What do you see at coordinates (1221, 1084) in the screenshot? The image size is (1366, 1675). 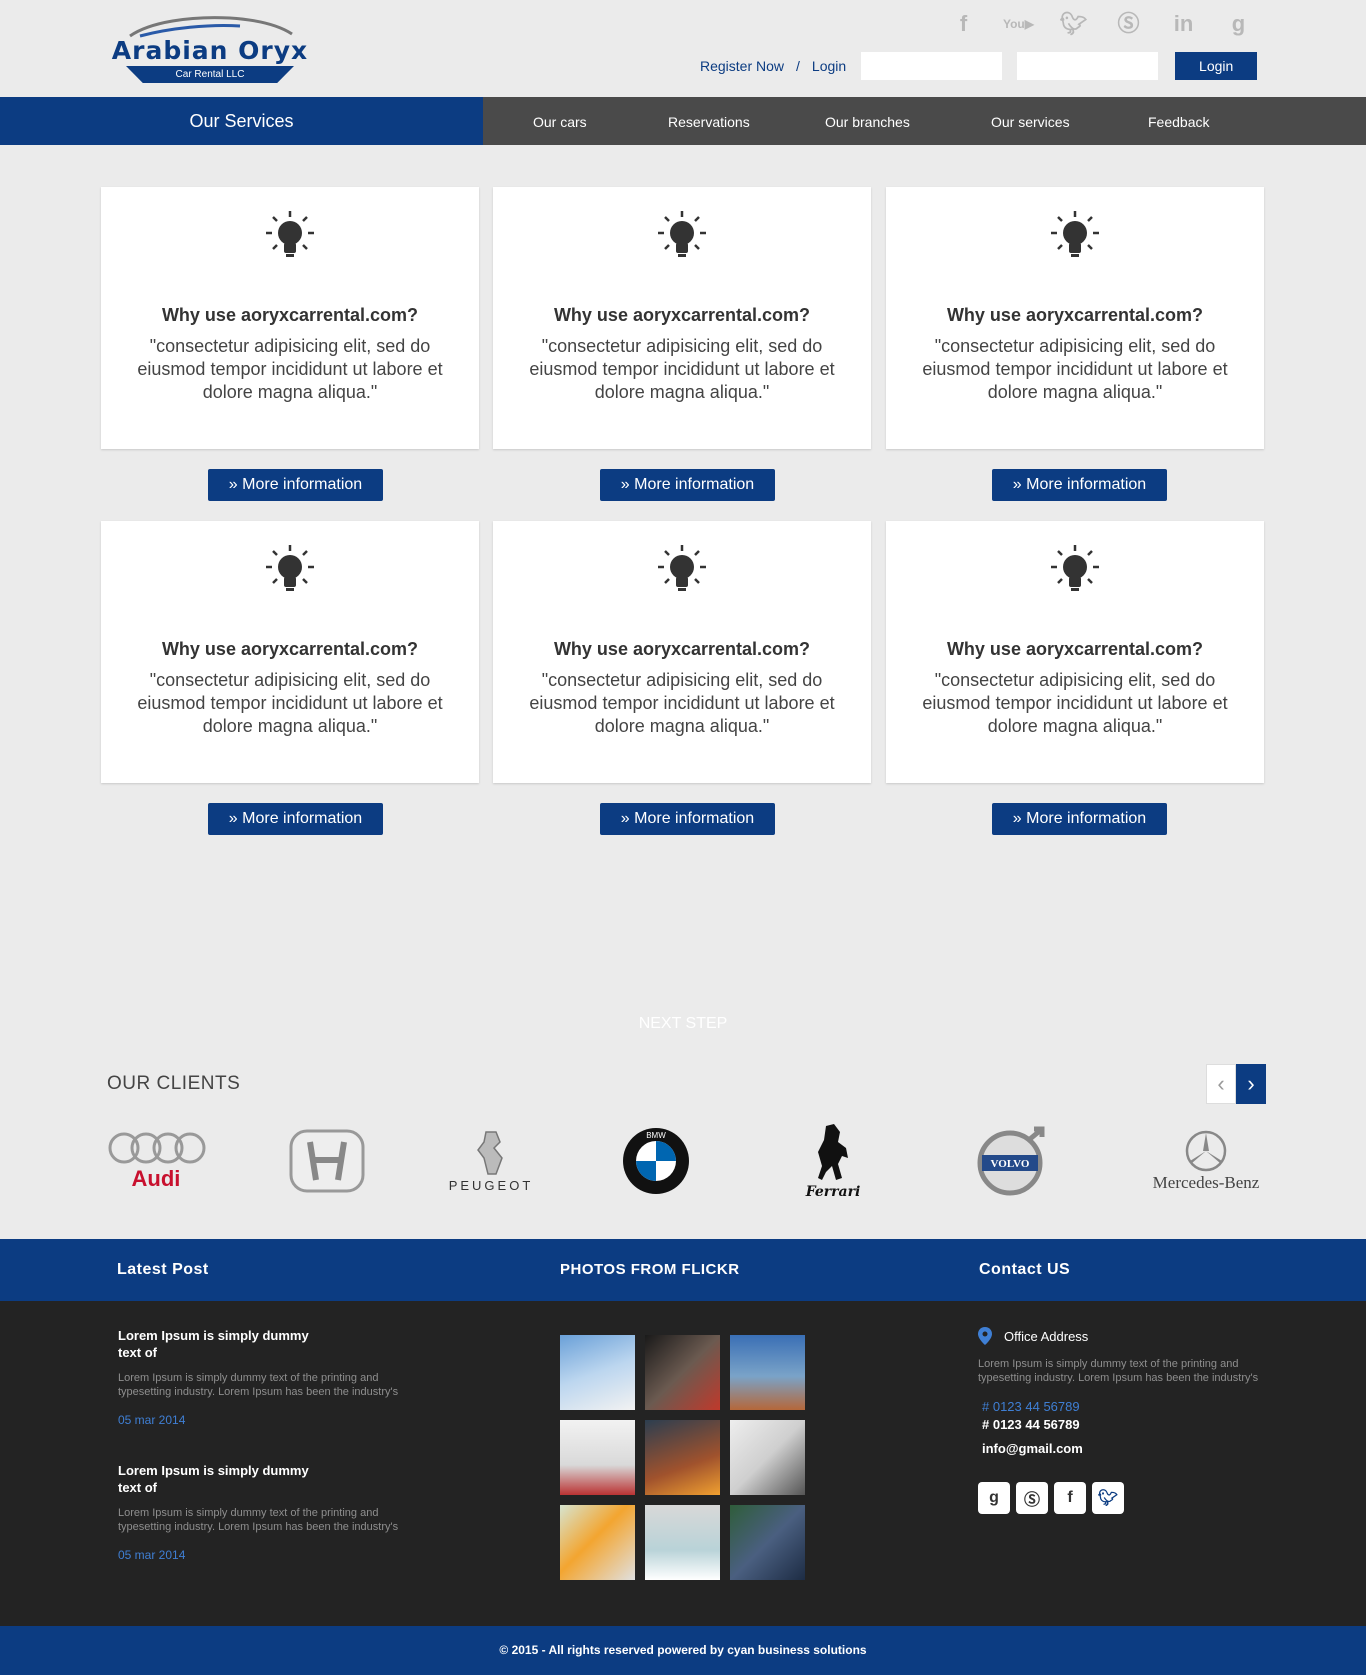 I see `chevron-left-icon: ‹` at bounding box center [1221, 1084].